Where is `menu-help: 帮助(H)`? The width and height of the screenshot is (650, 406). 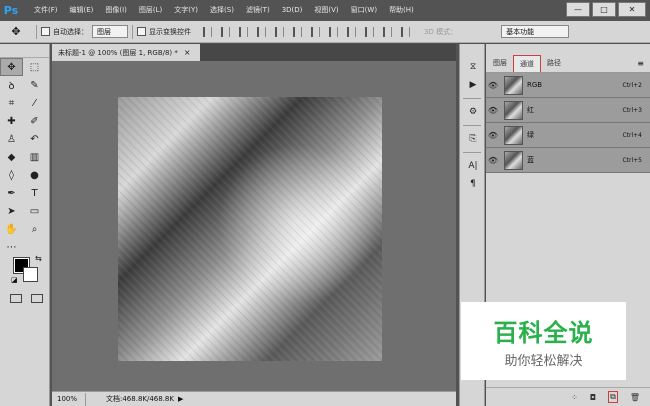 menu-help: 帮助(H) is located at coordinates (401, 10).